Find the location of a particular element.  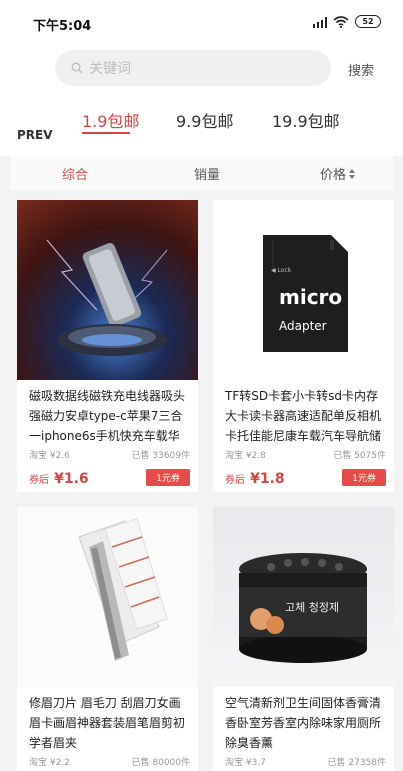

header: 关键词 搜索 1.9包邮 9.9包邮 19.9包邮 PREV is located at coordinates (201, 100).